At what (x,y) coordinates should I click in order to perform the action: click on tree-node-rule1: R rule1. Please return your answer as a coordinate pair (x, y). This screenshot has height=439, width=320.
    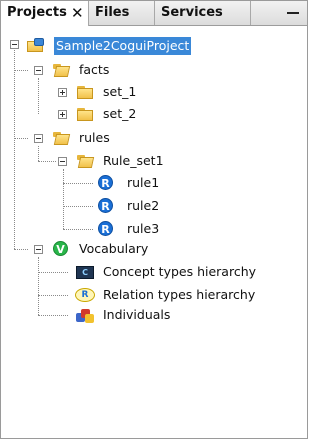
    Looking at the image, I should click on (154, 183).